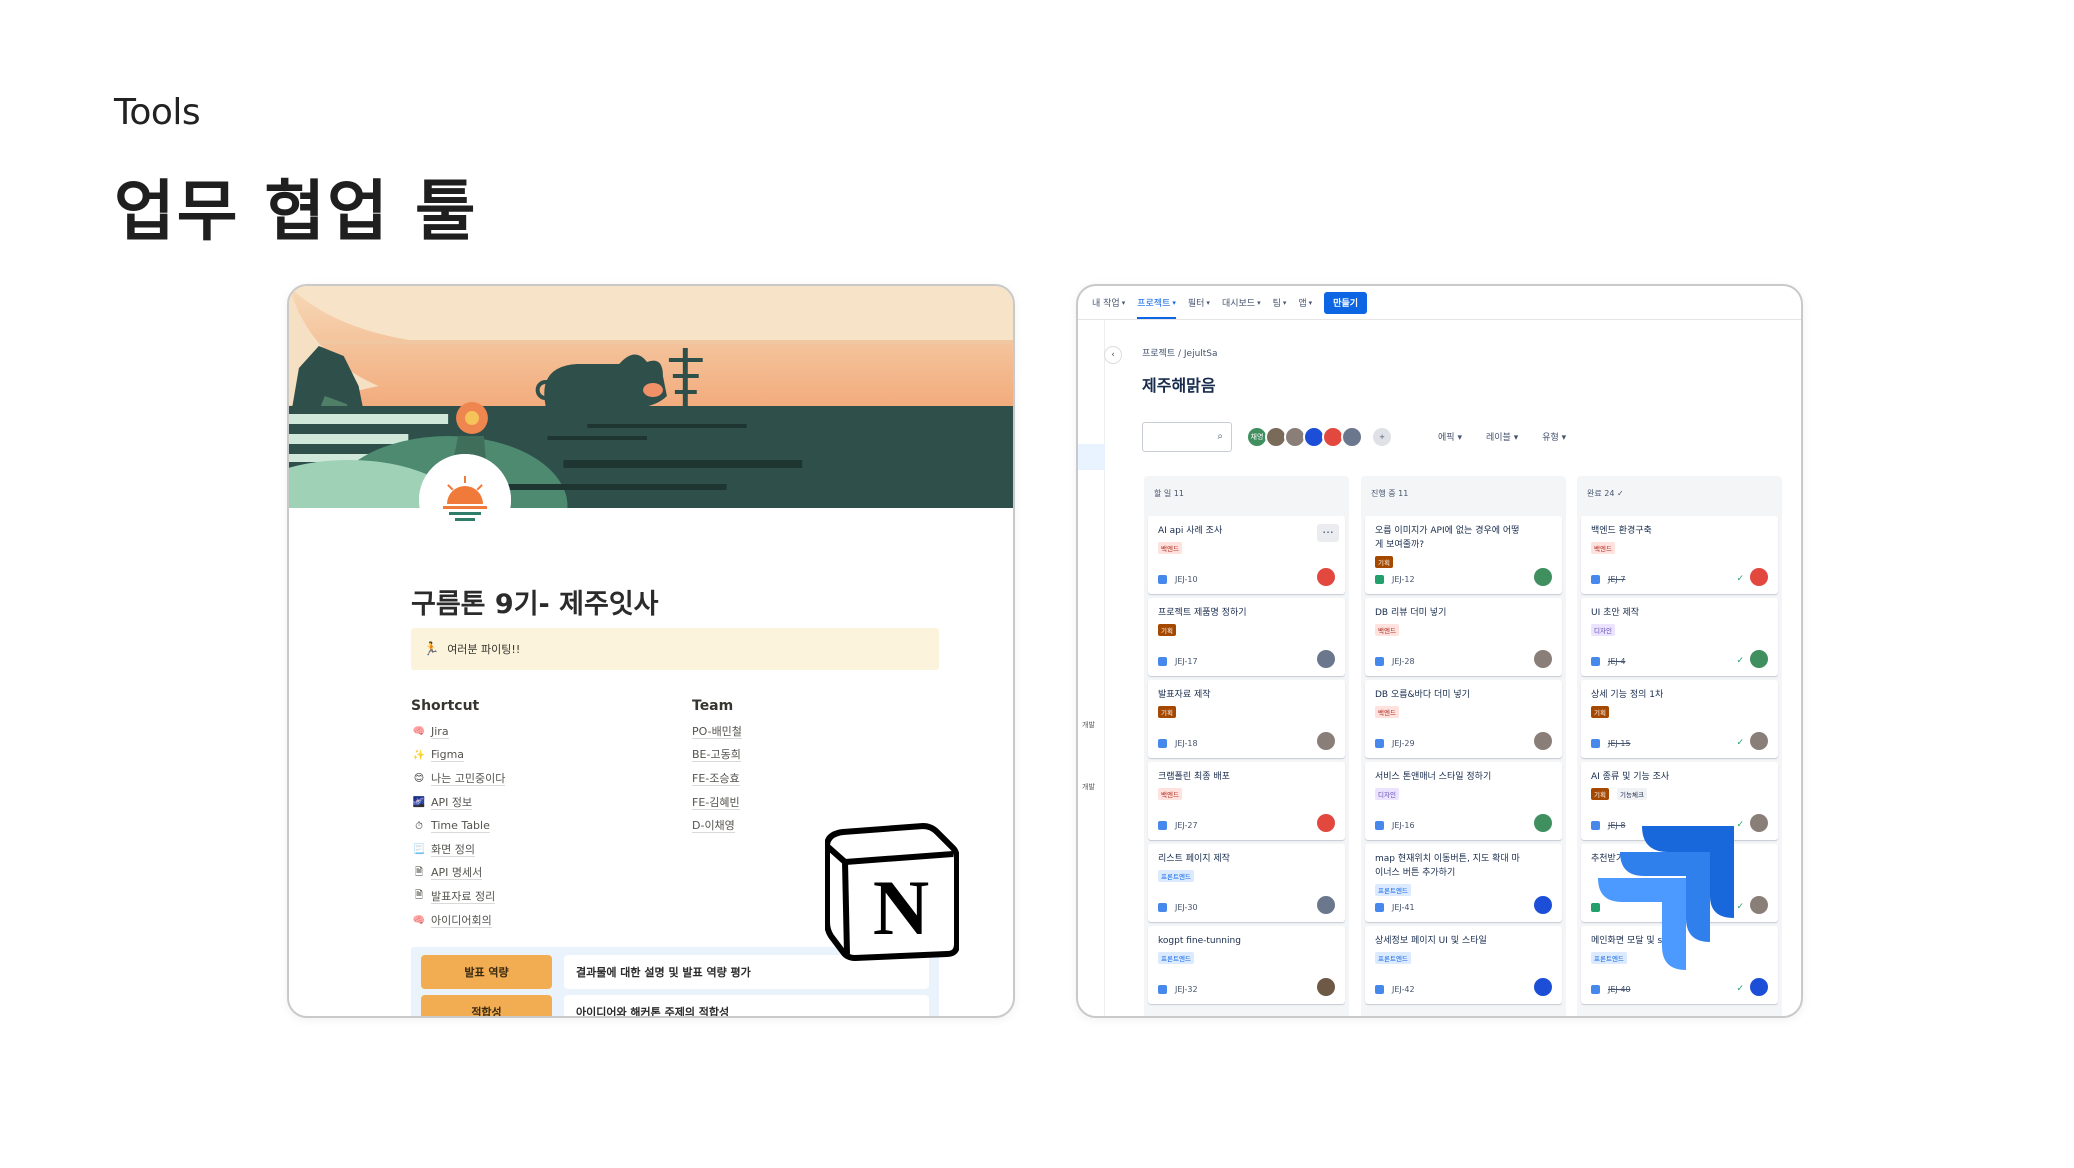 This screenshot has height=1168, width=2074. What do you see at coordinates (1284, 302) in the screenshot?
I see `chevron-down-icon: ▾` at bounding box center [1284, 302].